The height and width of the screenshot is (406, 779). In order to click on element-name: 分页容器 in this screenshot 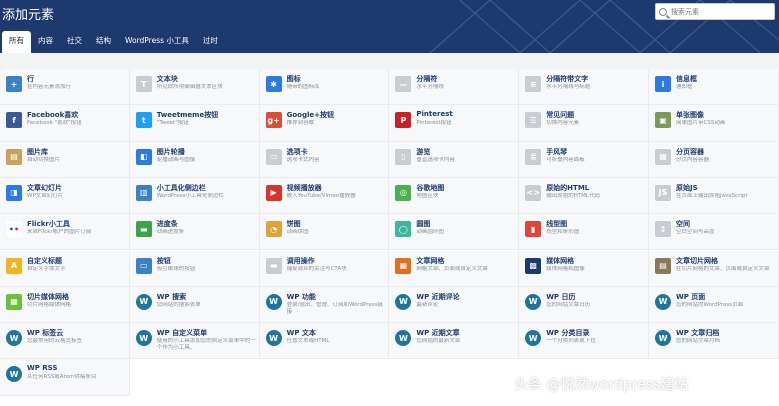, I will do `click(690, 151)`.